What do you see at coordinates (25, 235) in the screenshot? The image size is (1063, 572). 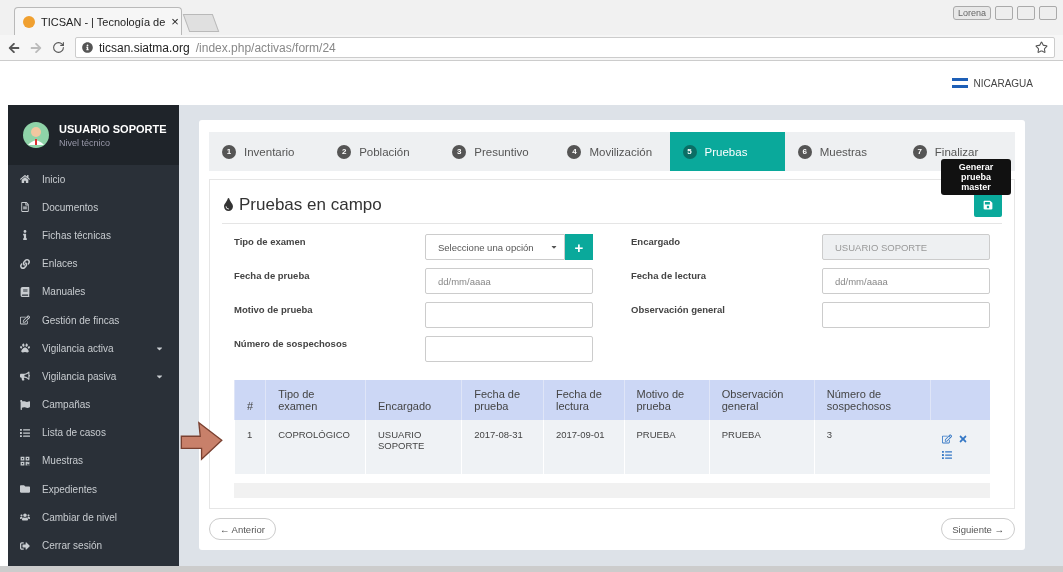 I see `info-icon` at bounding box center [25, 235].